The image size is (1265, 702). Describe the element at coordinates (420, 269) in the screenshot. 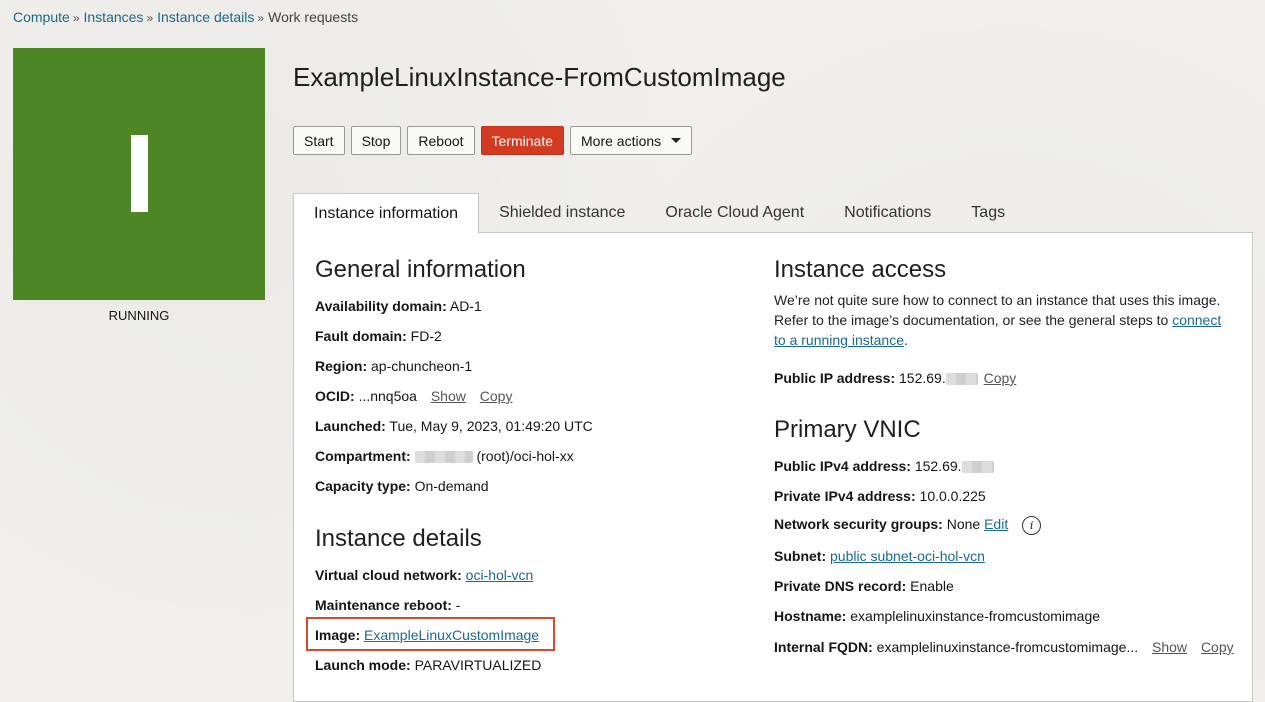

I see `general-information-heading: General information` at that location.